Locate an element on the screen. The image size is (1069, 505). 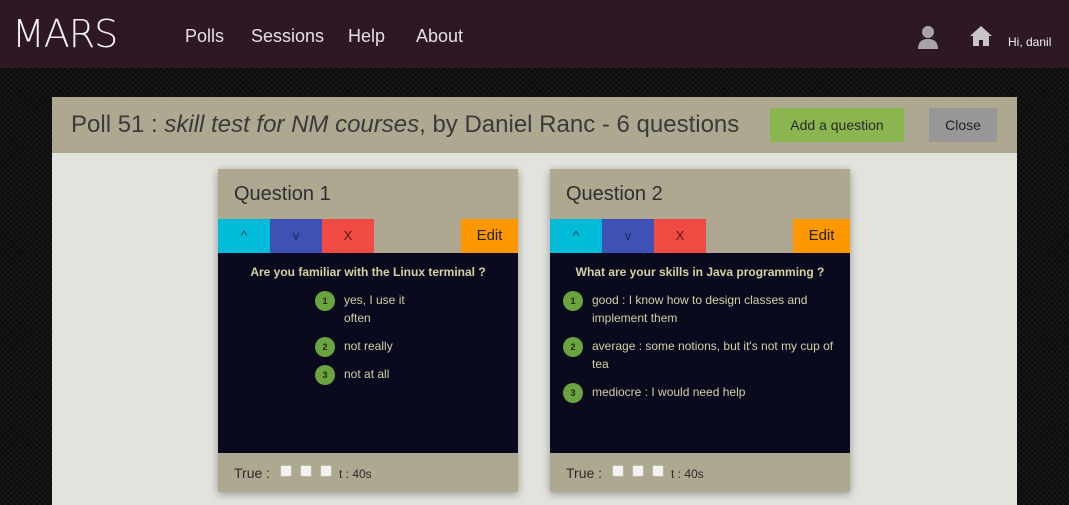
question-title: Question 2 is located at coordinates (614, 194).